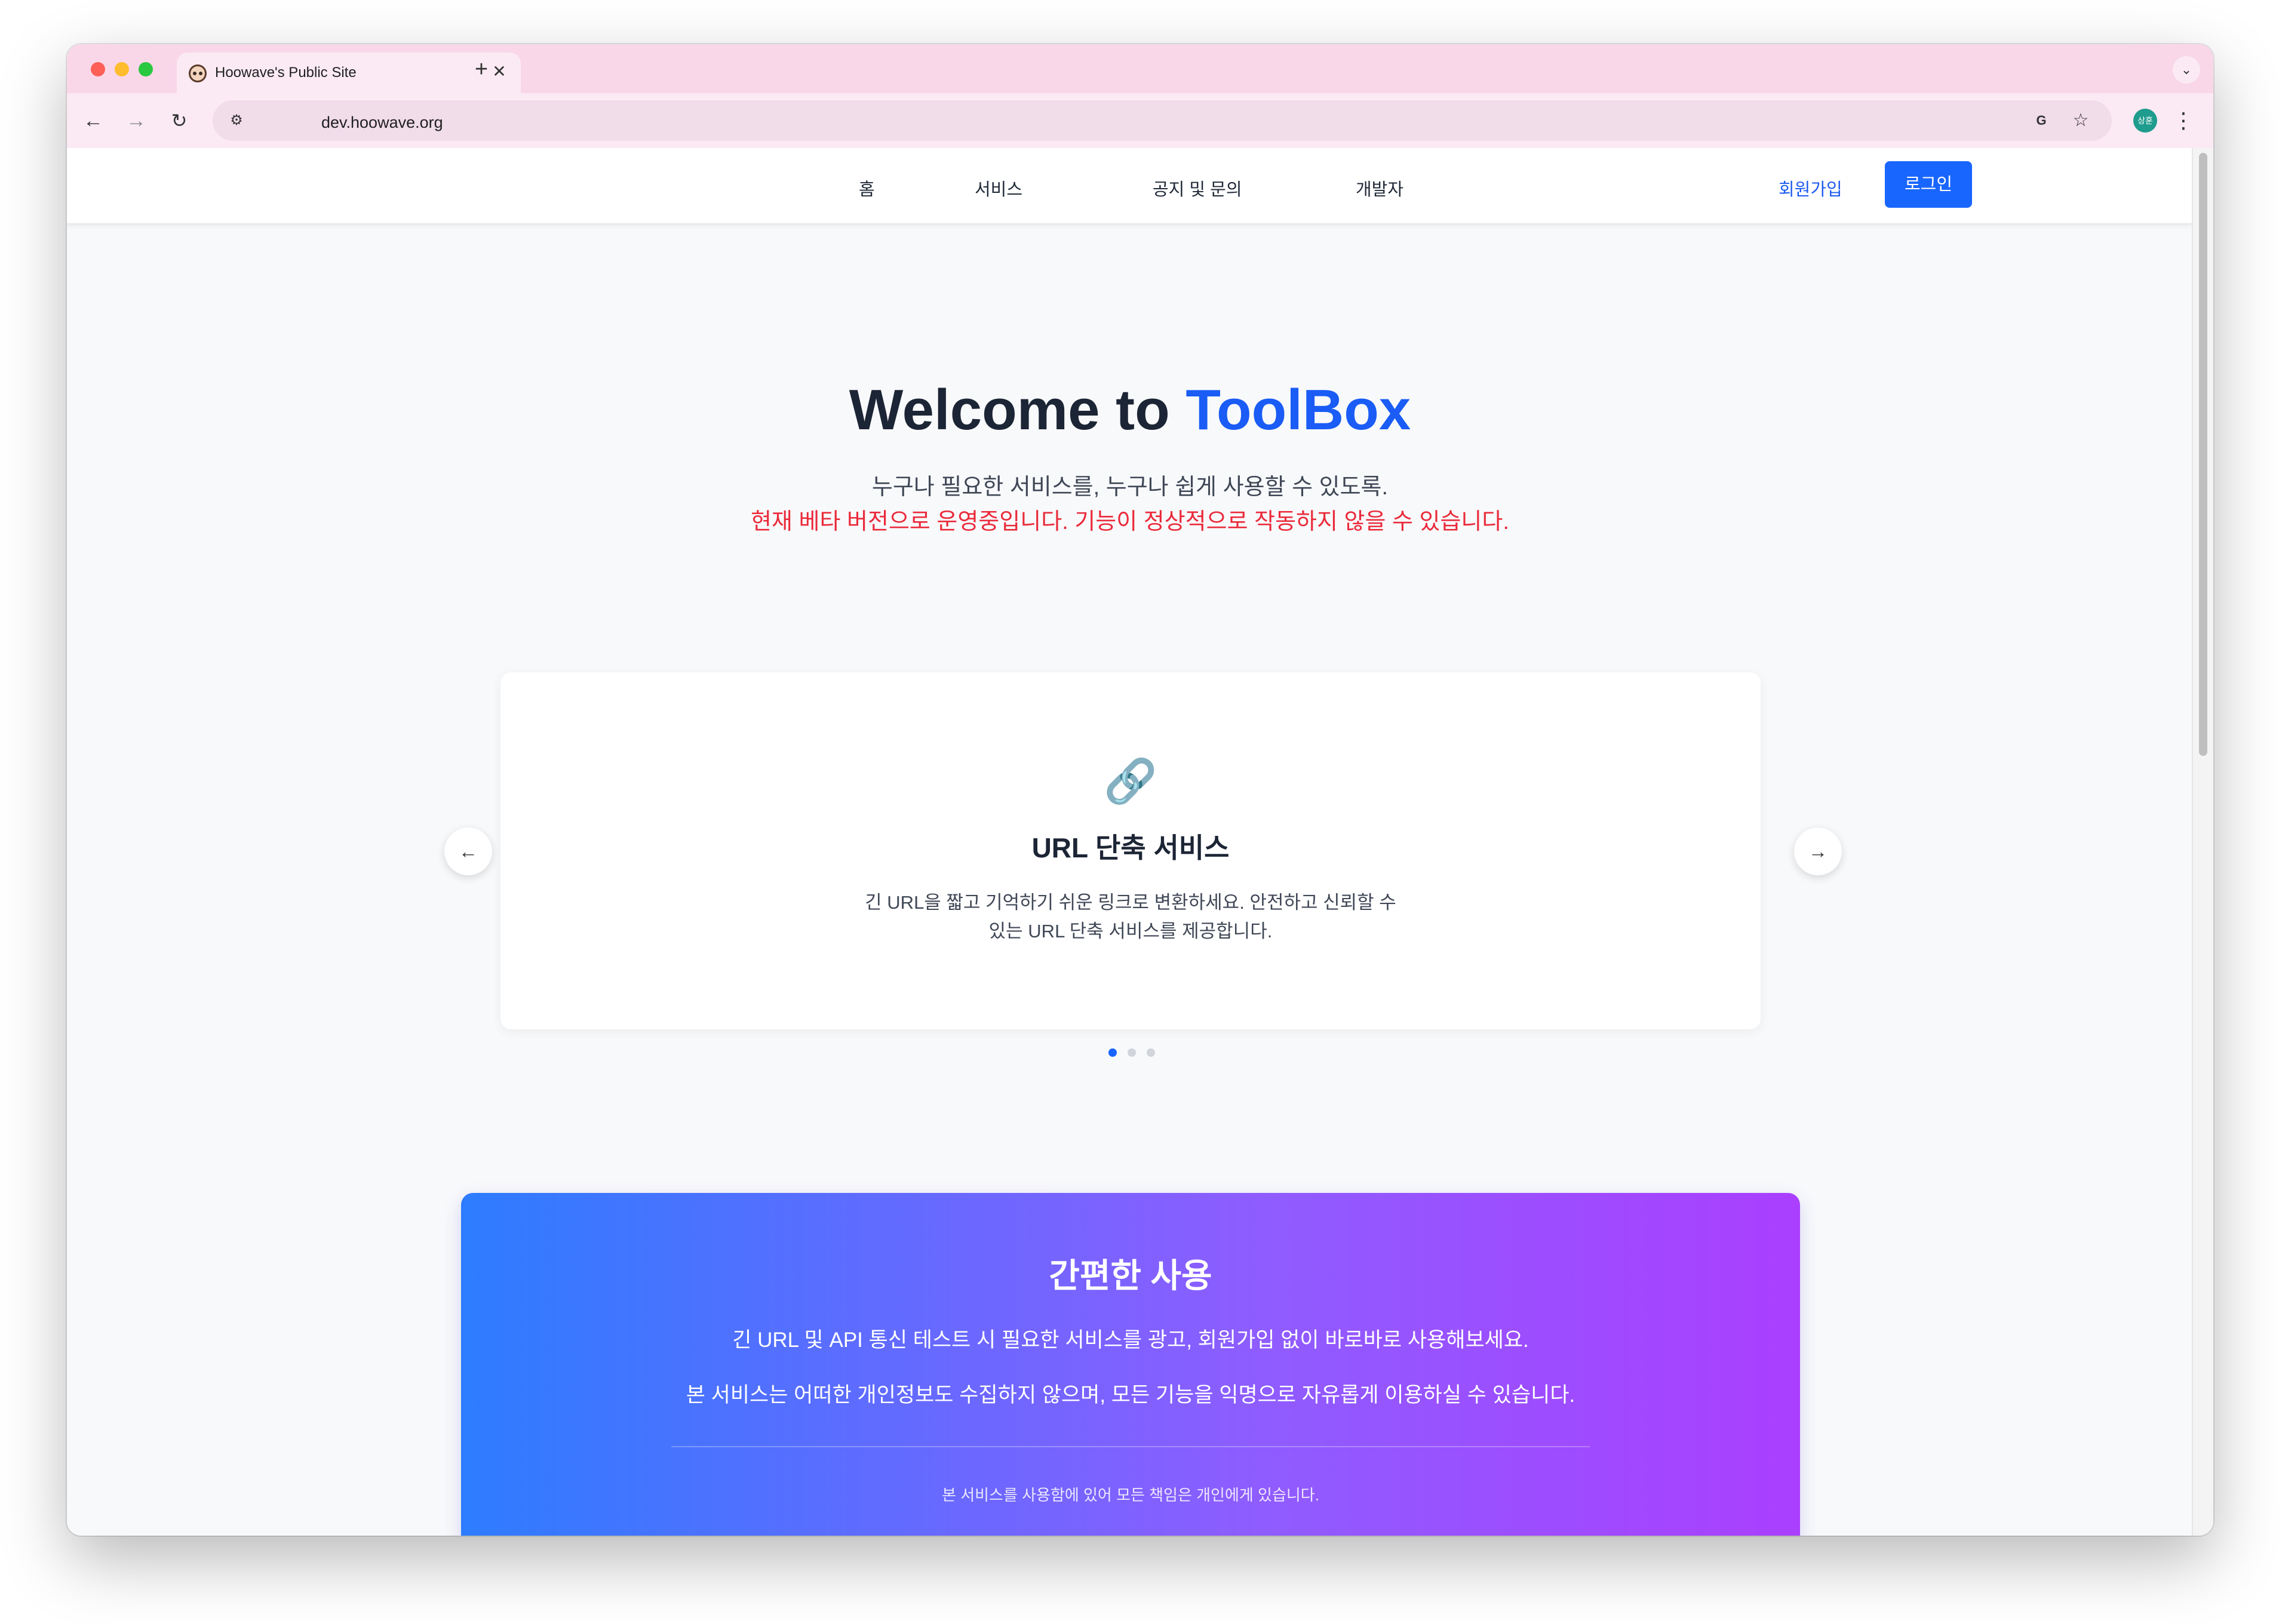 The width and height of the screenshot is (2279, 1624). I want to click on chevron-down-icon: ⌄, so click(2186, 70).